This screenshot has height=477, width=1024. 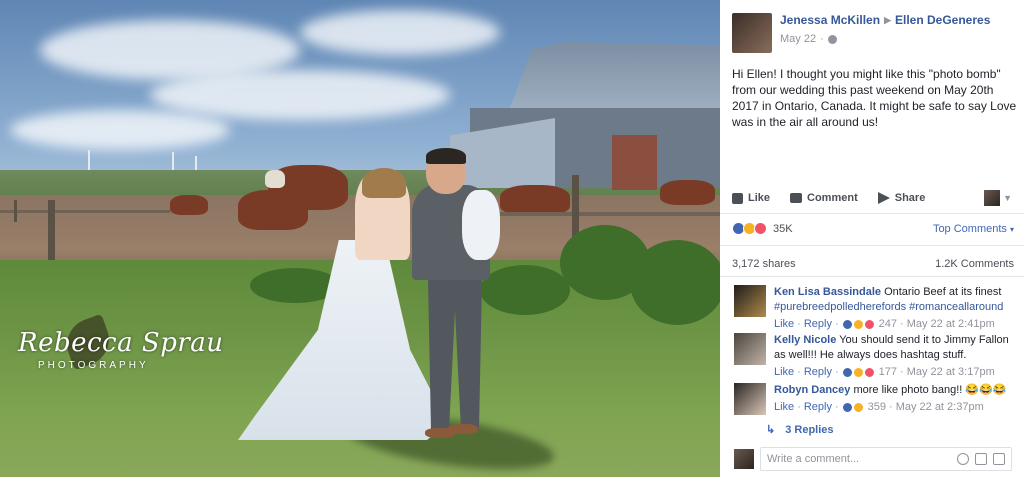 I want to click on comment-reaction-count: 247, so click(x=888, y=324).